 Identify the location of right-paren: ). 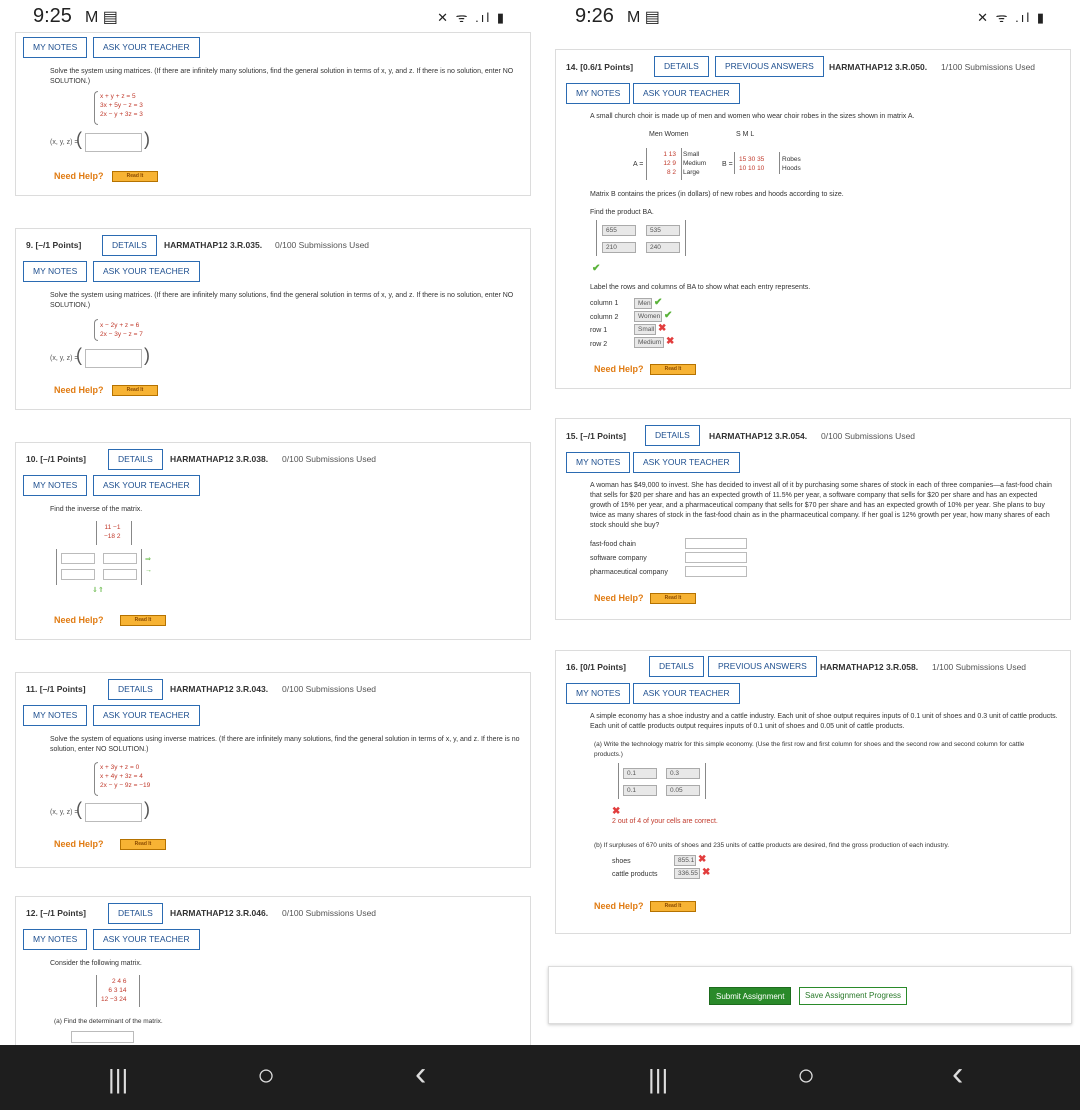
(147, 355).